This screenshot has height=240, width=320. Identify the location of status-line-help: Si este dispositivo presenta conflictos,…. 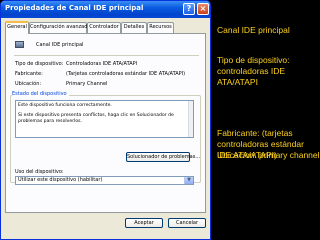
(96, 118).